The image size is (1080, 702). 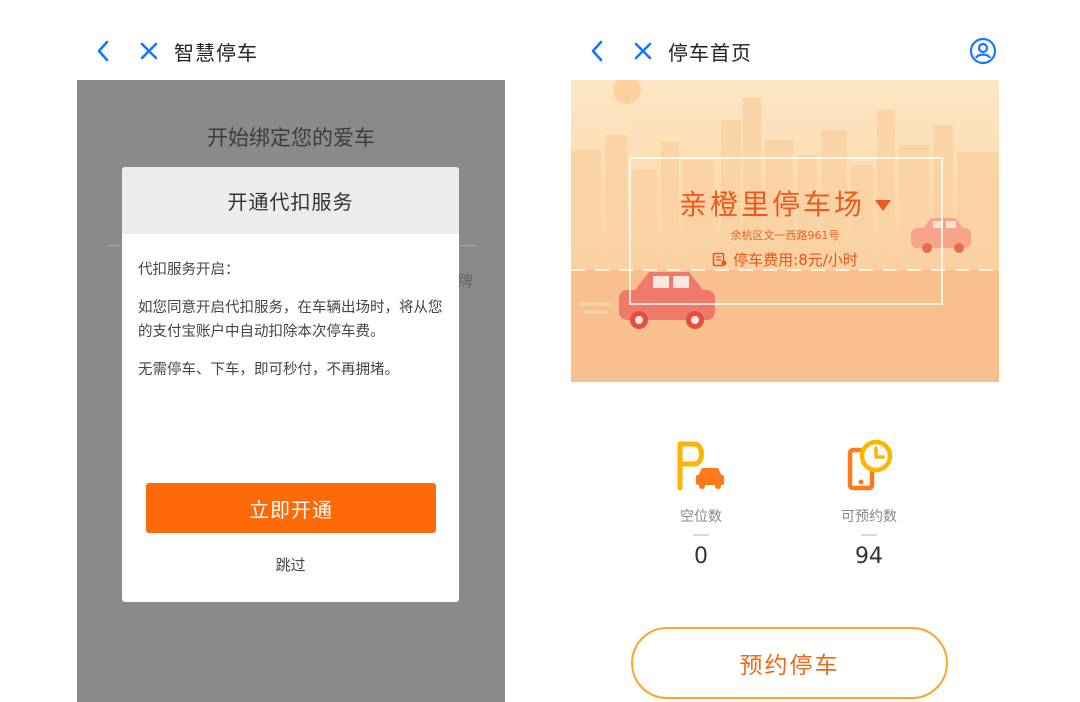 I want to click on phone-clock-icon, so click(x=869, y=464).